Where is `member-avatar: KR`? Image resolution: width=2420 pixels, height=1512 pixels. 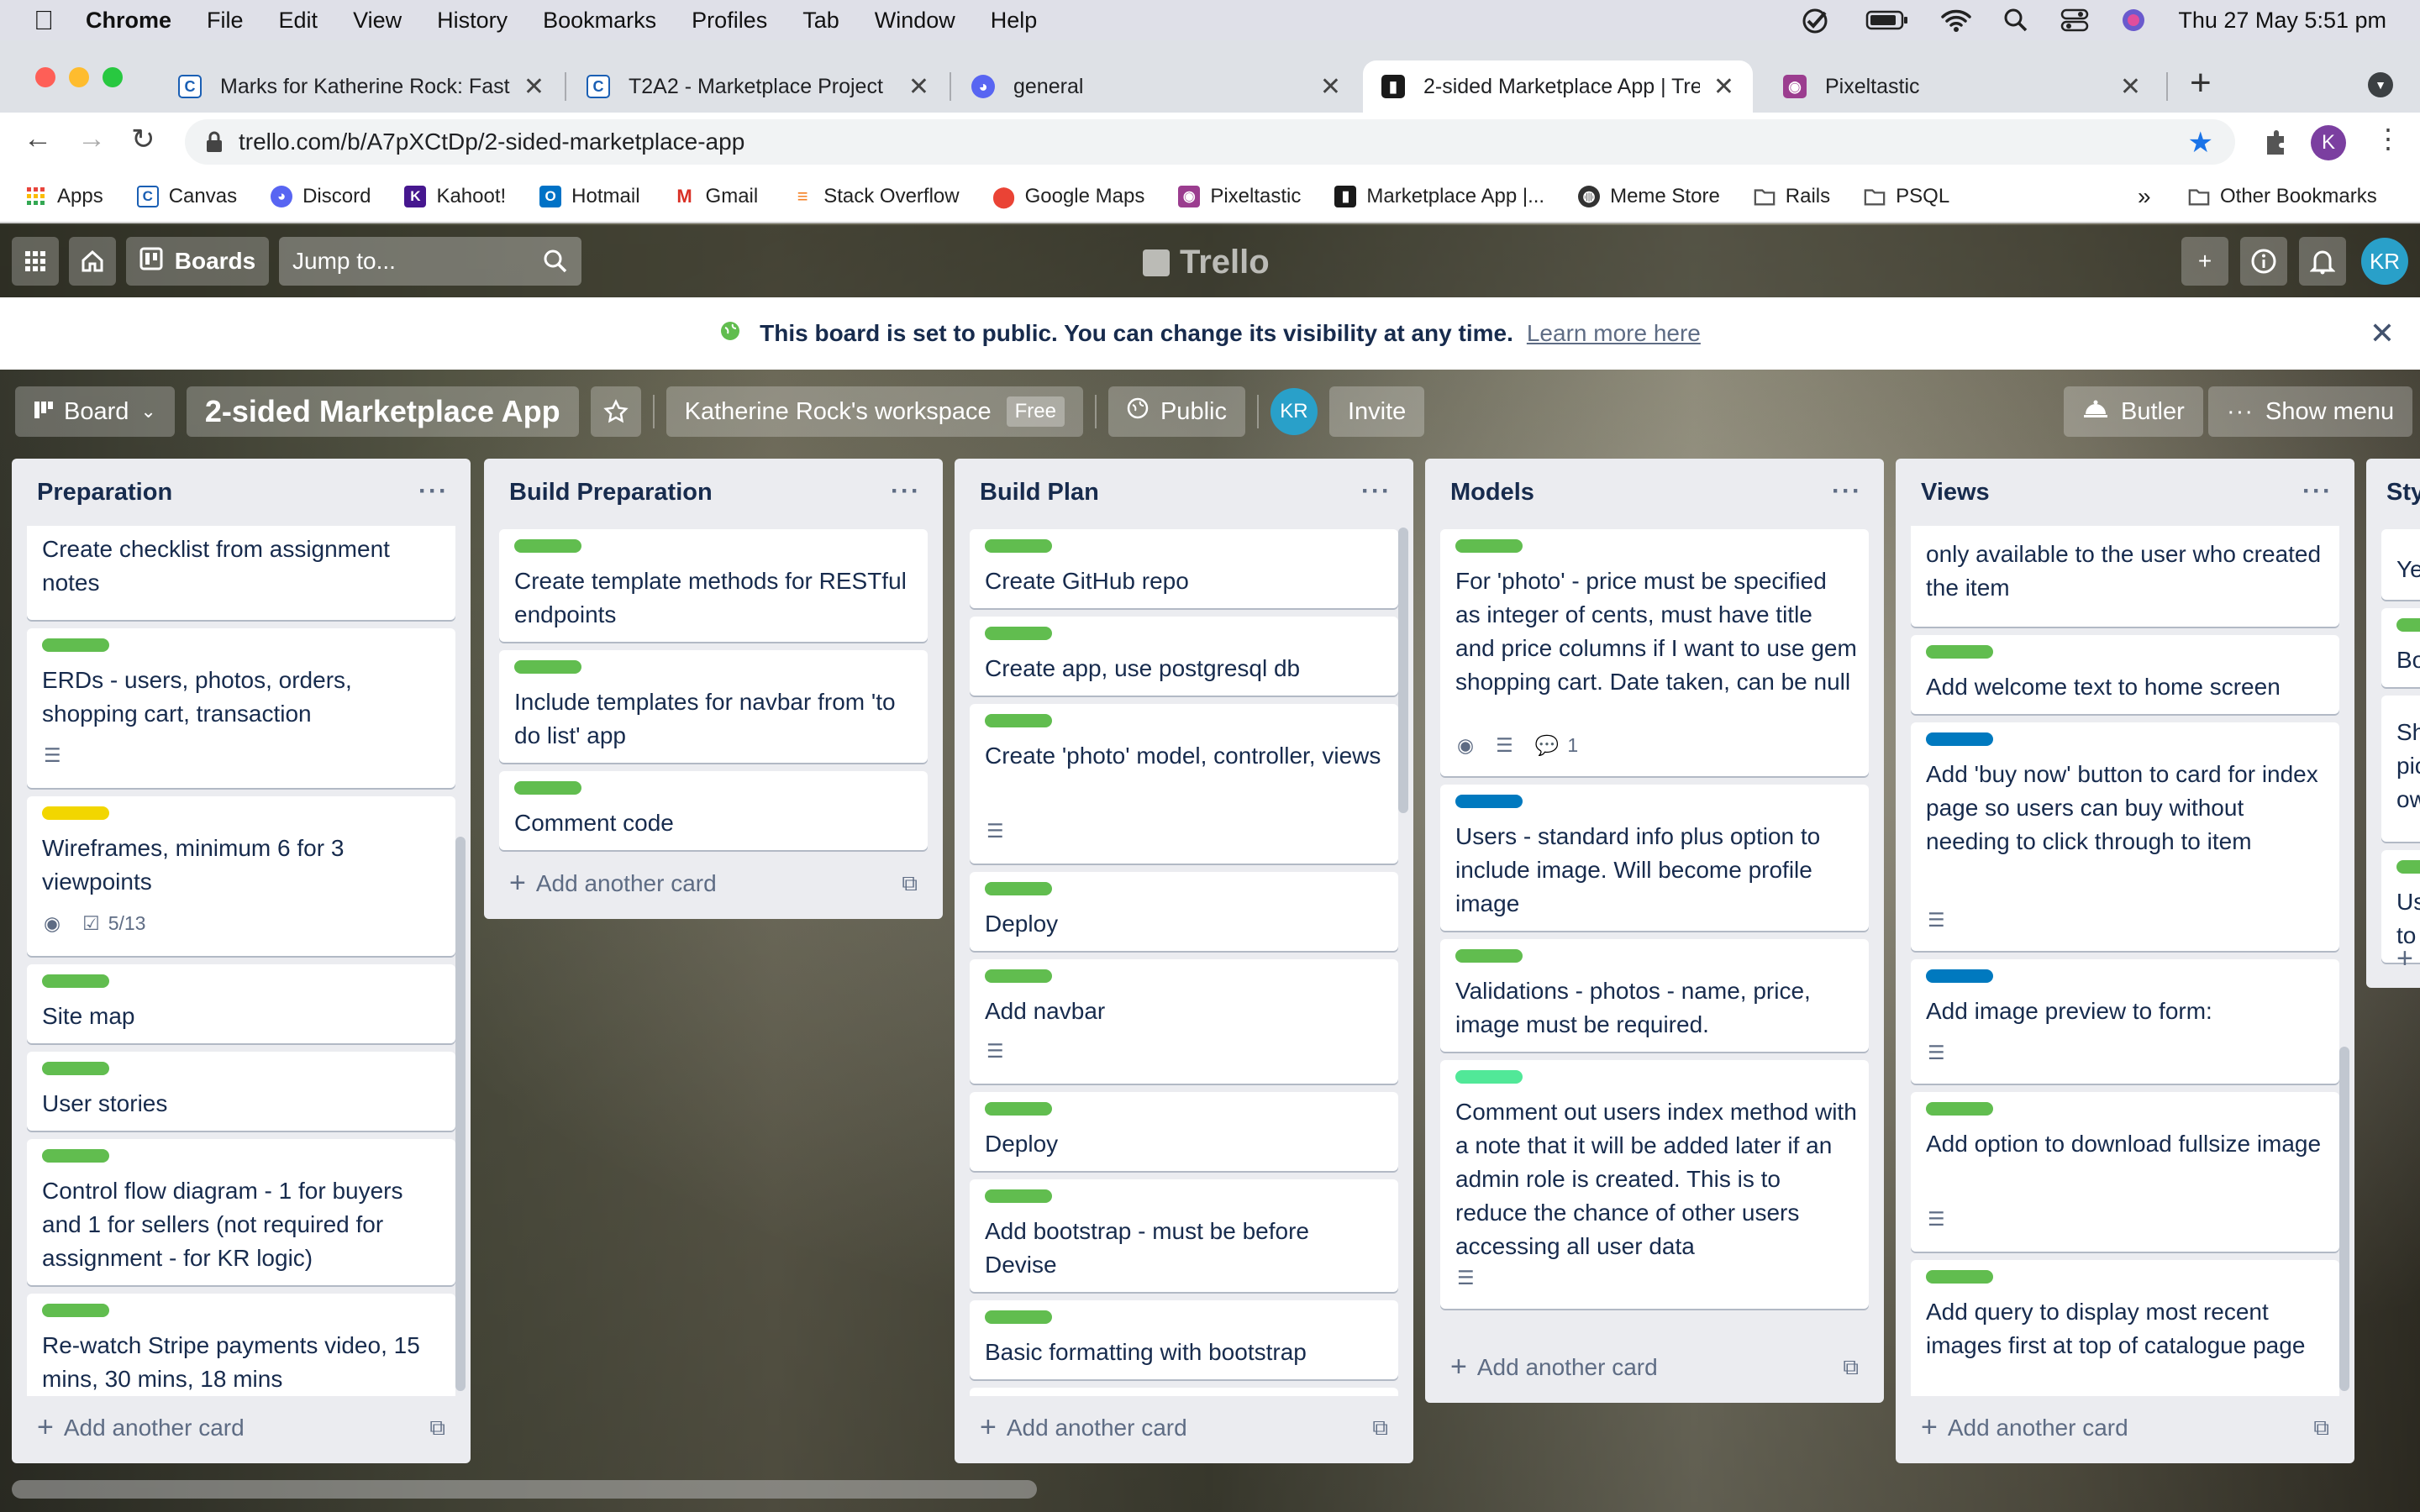
member-avatar: KR is located at coordinates (2385, 261).